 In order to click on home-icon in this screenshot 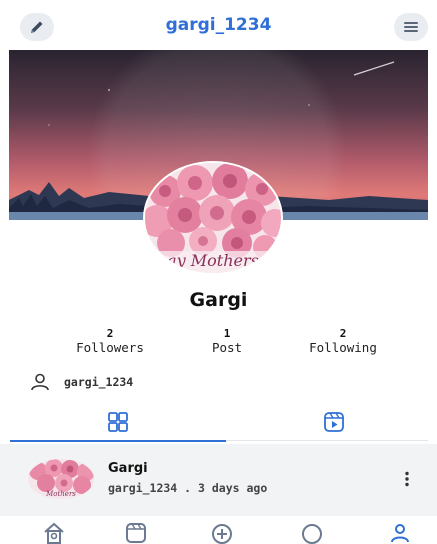, I will do `click(54, 533)`.